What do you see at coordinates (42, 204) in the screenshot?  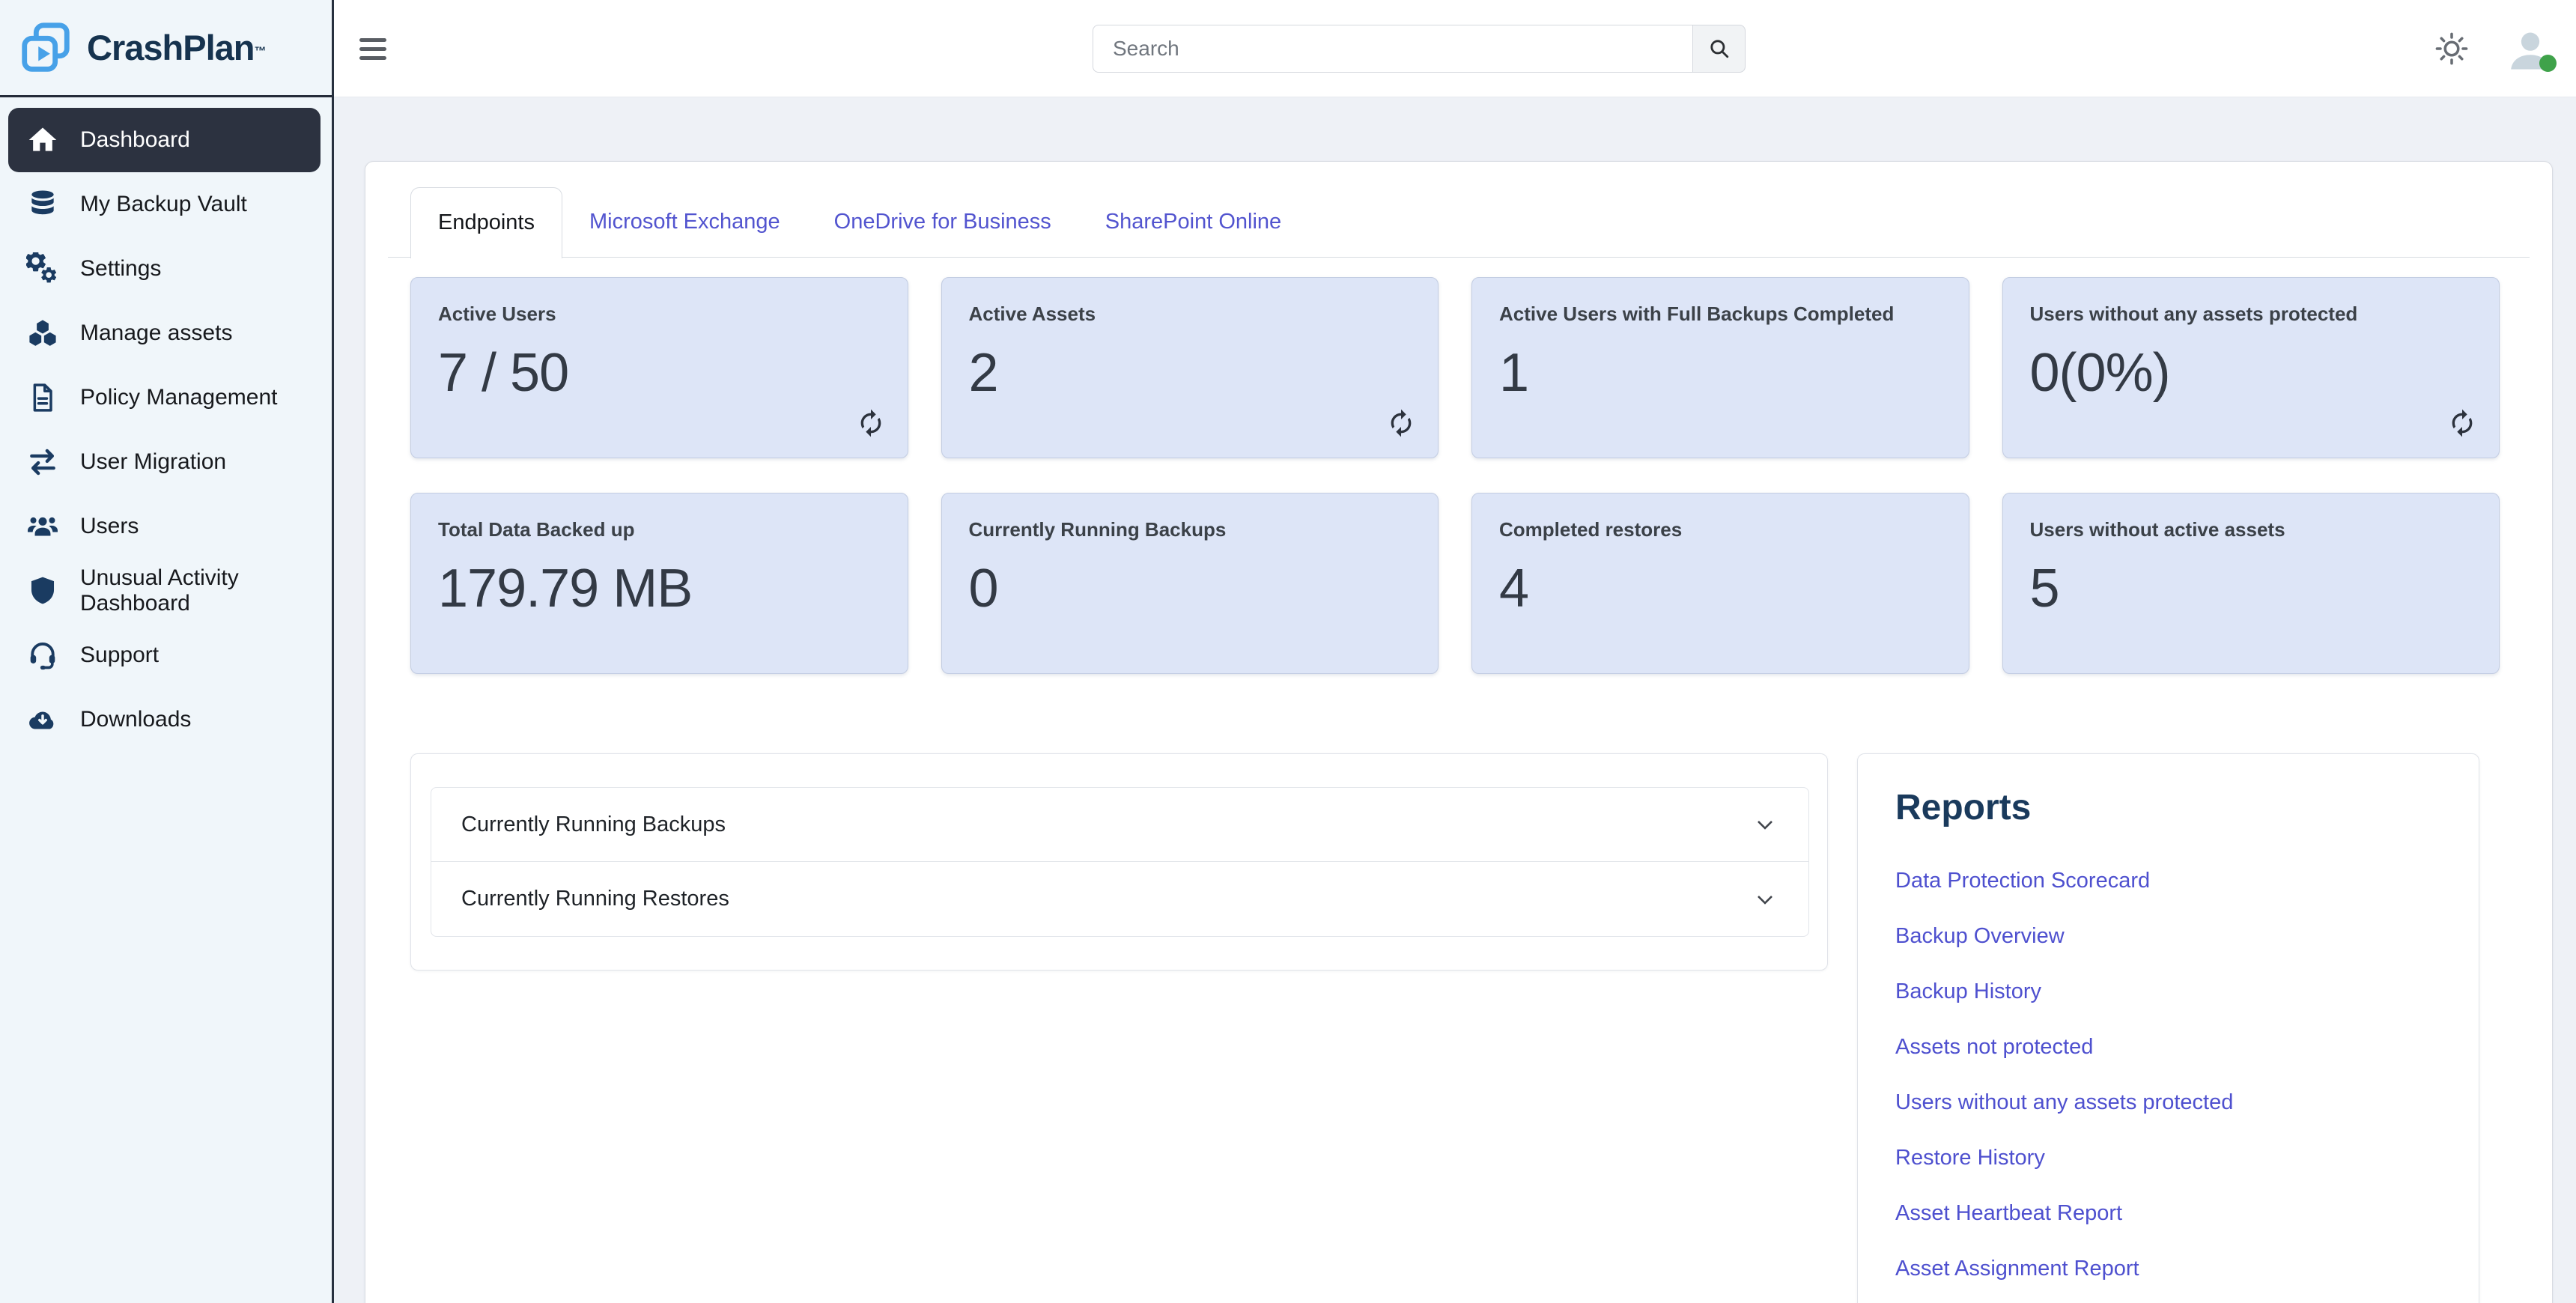 I see `database-icon` at bounding box center [42, 204].